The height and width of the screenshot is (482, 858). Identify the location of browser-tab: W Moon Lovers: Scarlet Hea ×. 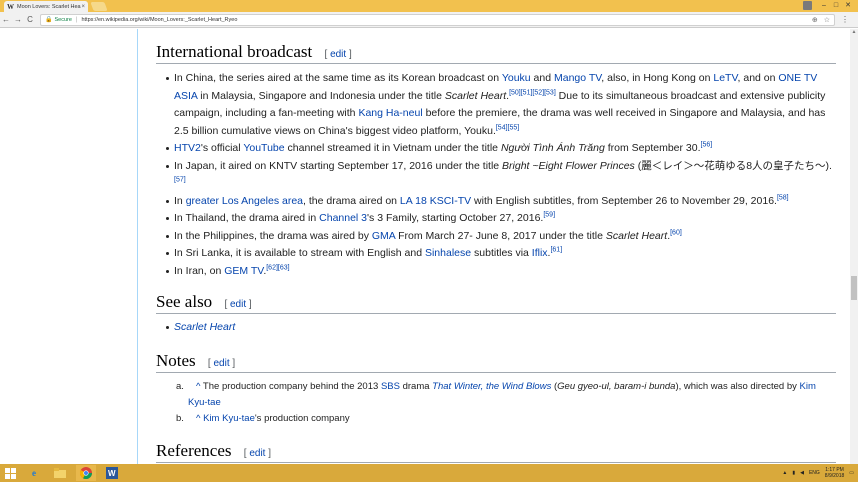
(46, 6).